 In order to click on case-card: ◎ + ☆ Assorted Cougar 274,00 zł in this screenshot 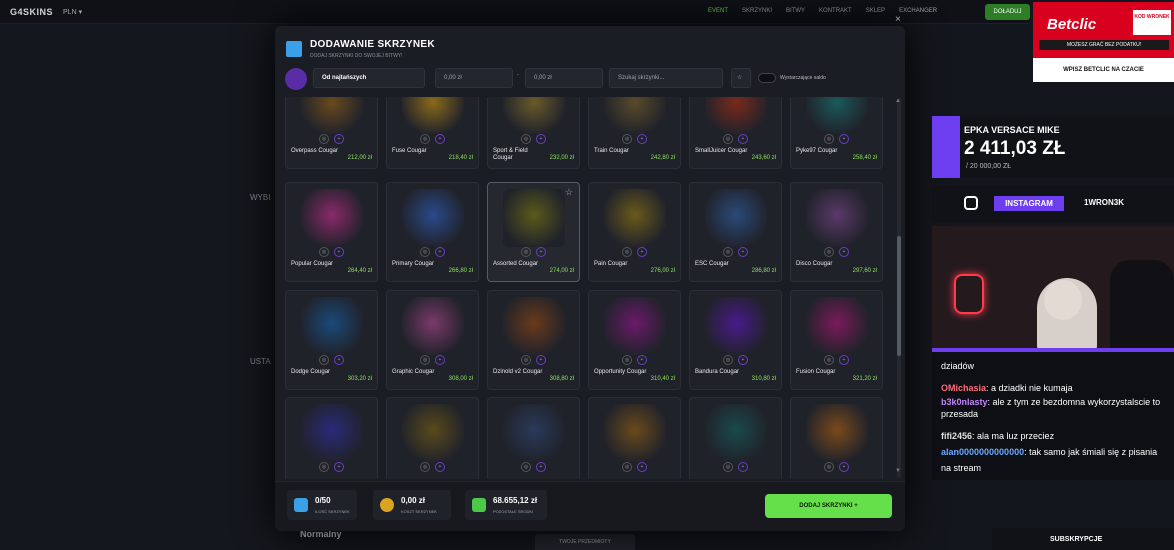, I will do `click(533, 232)`.